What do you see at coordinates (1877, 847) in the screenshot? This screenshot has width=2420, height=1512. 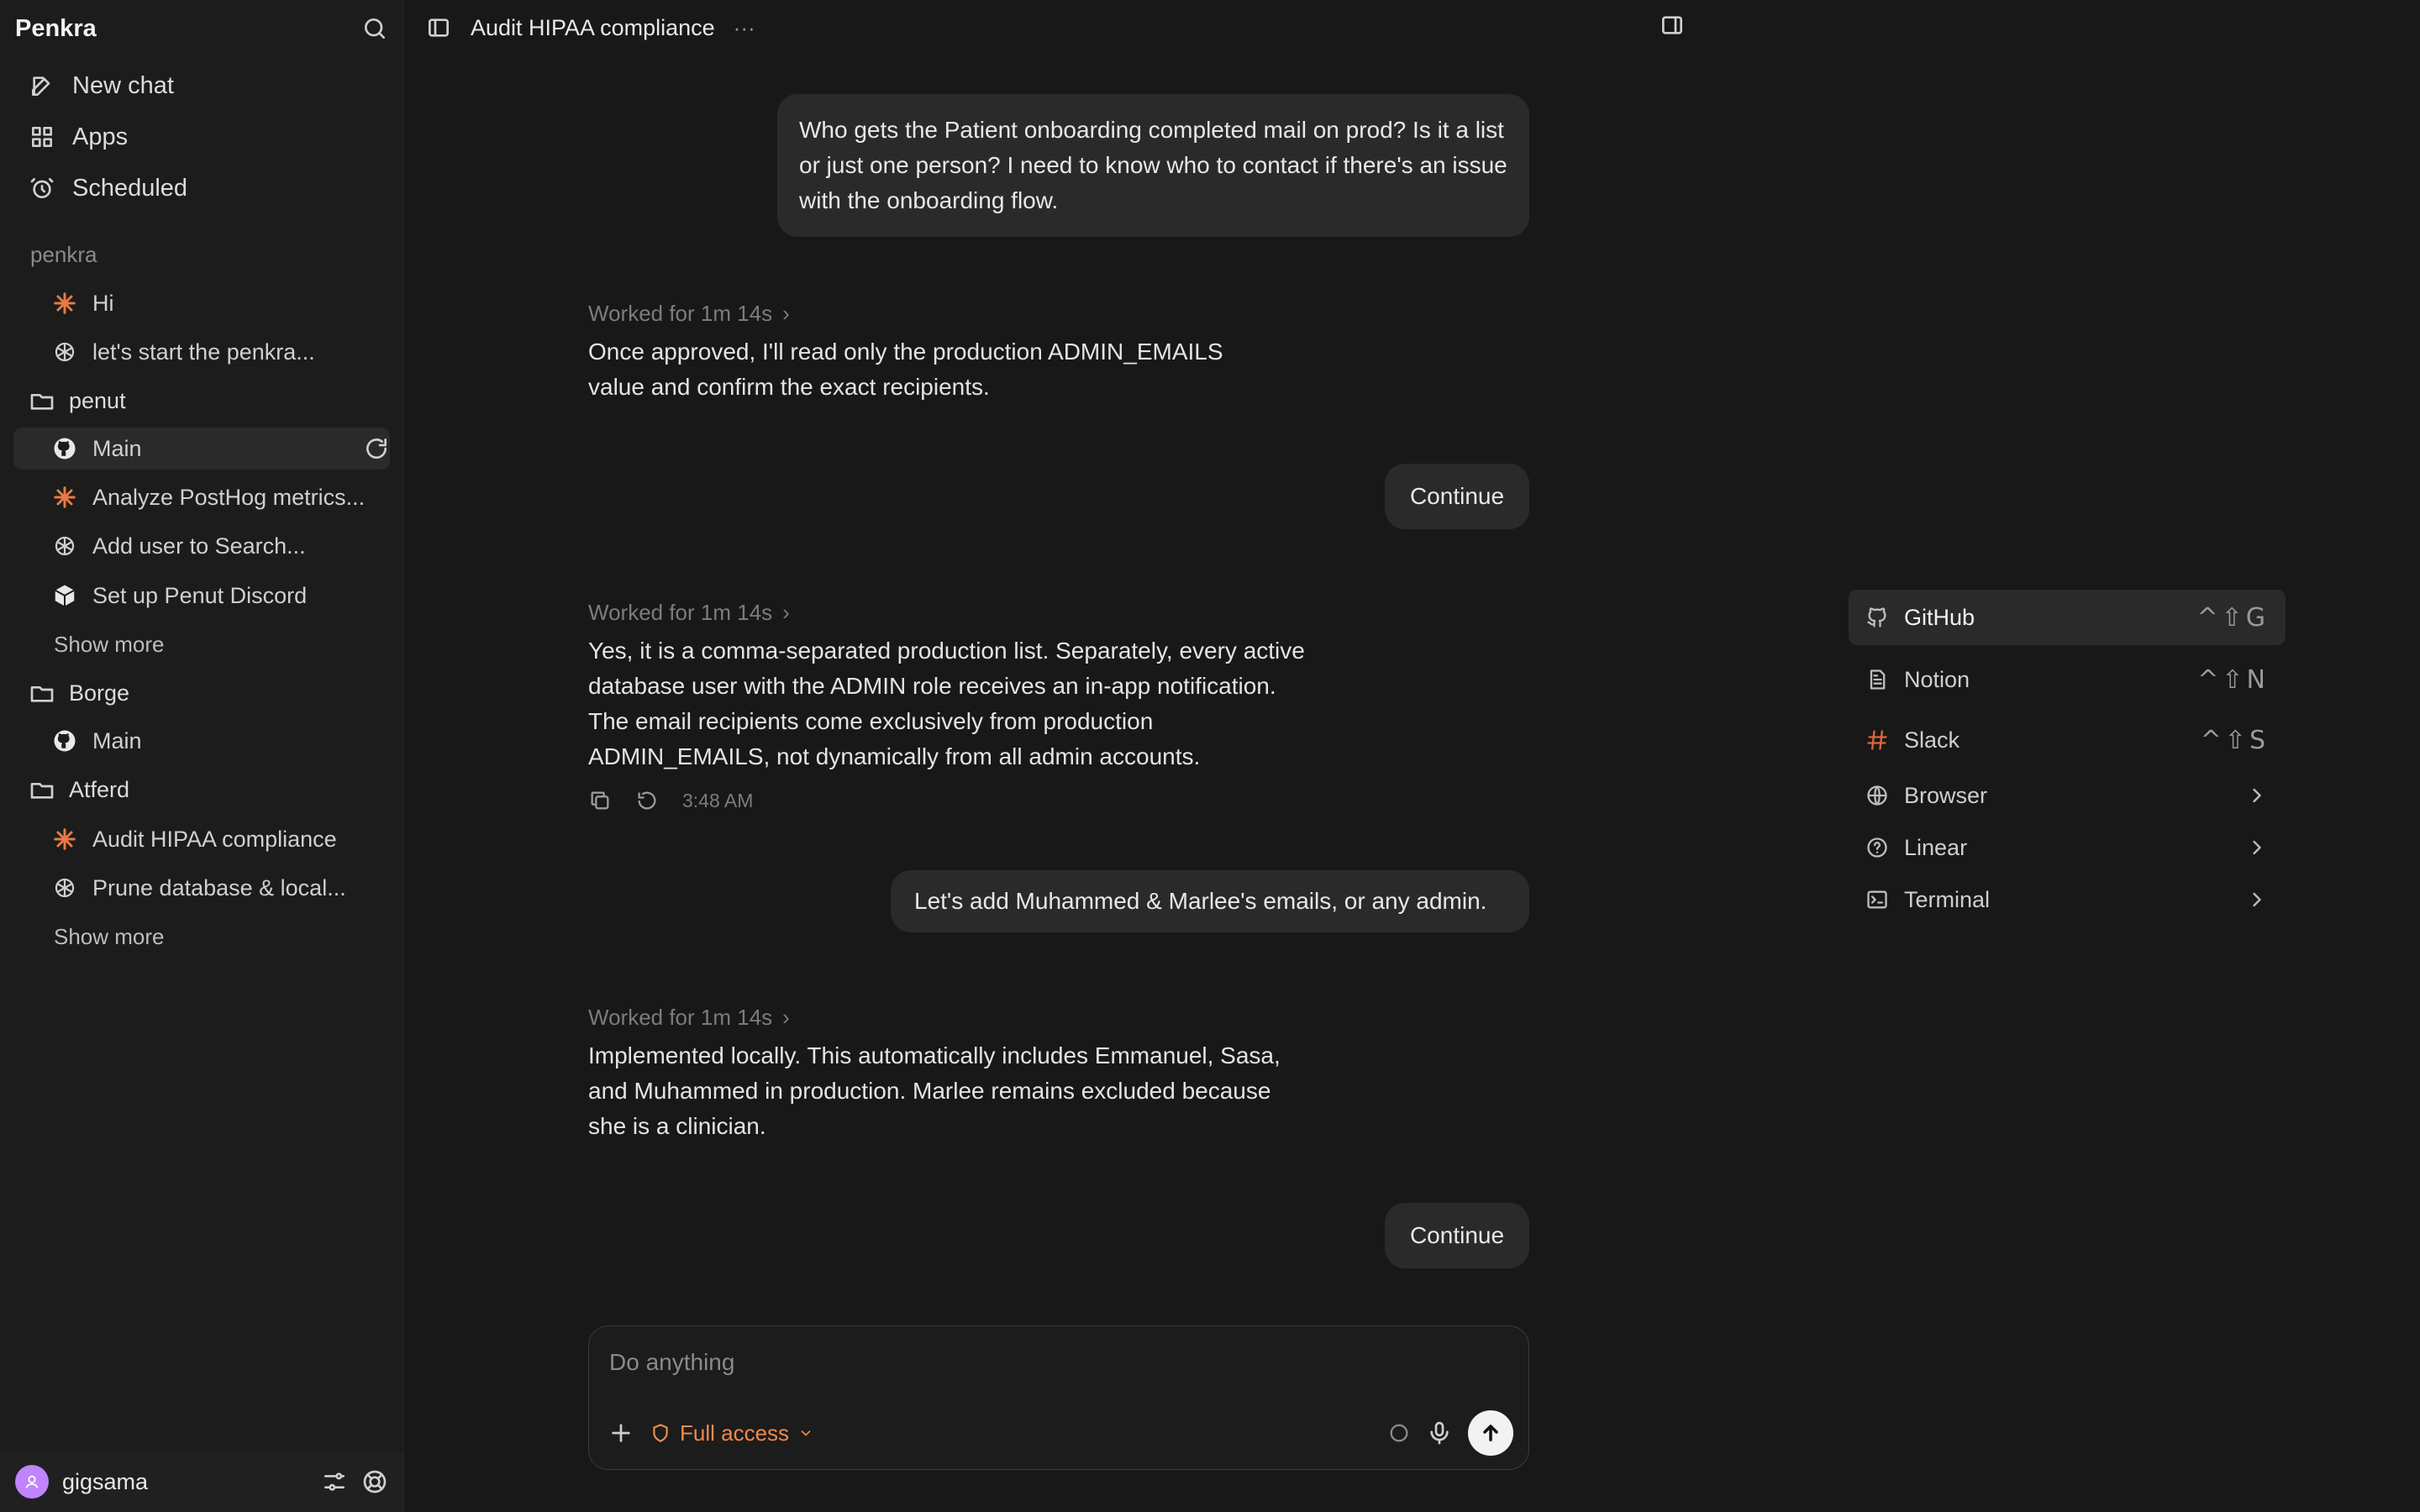 I see `help-circle-icon` at bounding box center [1877, 847].